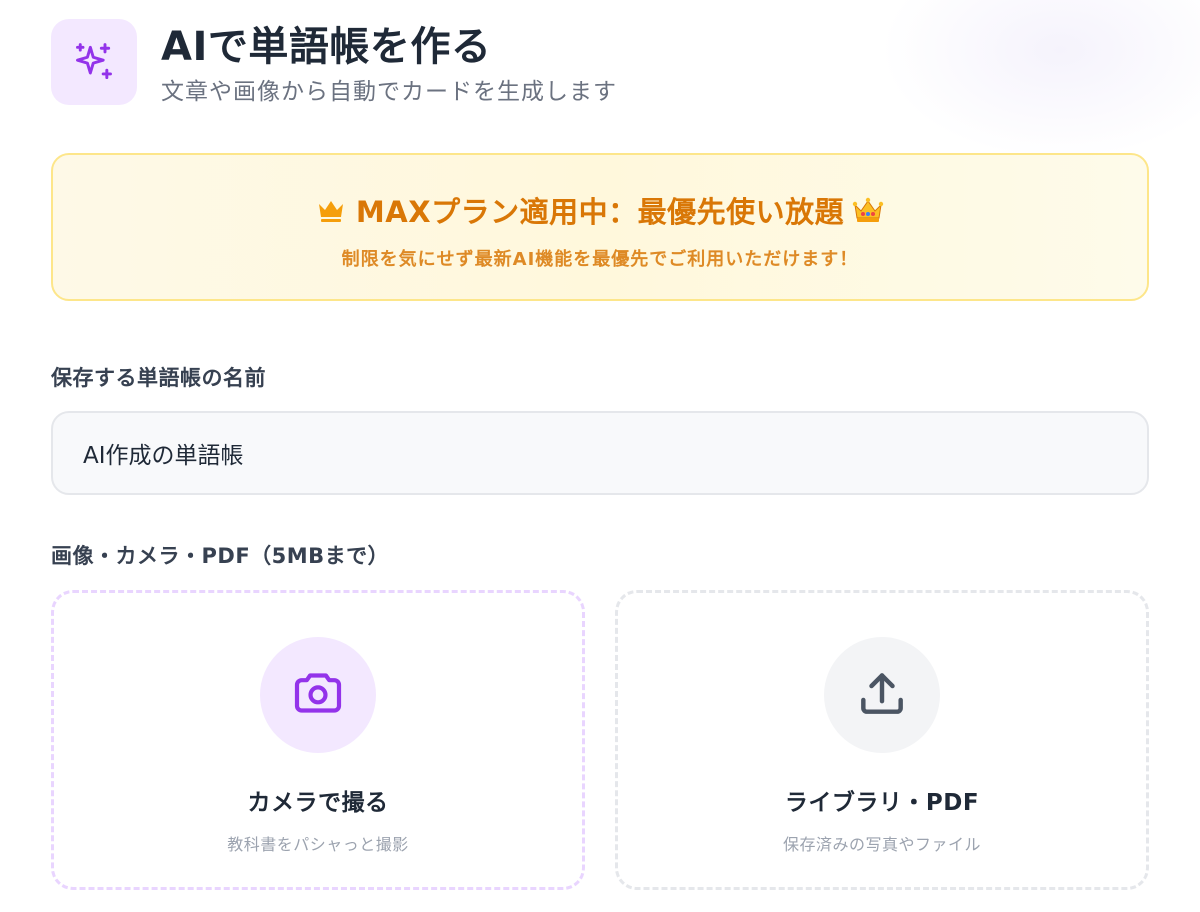  What do you see at coordinates (881, 844) in the screenshot?
I see `library-card-subtitle: 保存済みの写真やファイル` at bounding box center [881, 844].